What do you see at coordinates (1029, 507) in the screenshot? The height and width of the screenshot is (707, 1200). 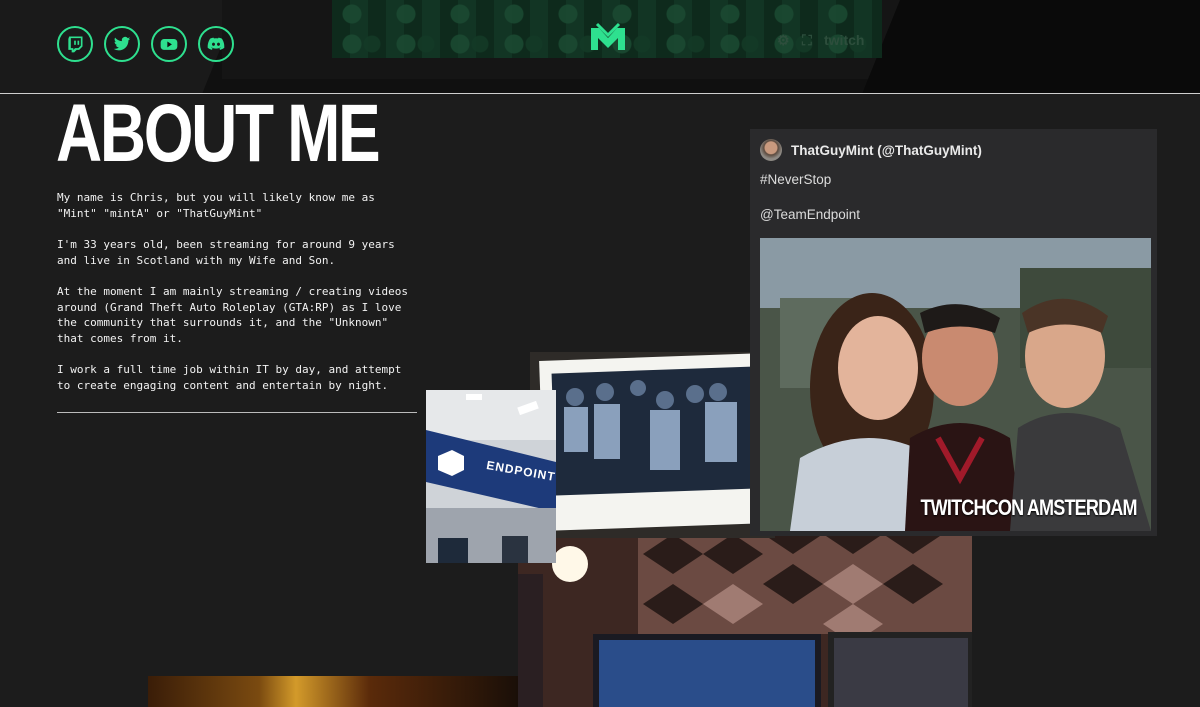 I see `photo-caption: TWITCHCON AMSTERDAM` at bounding box center [1029, 507].